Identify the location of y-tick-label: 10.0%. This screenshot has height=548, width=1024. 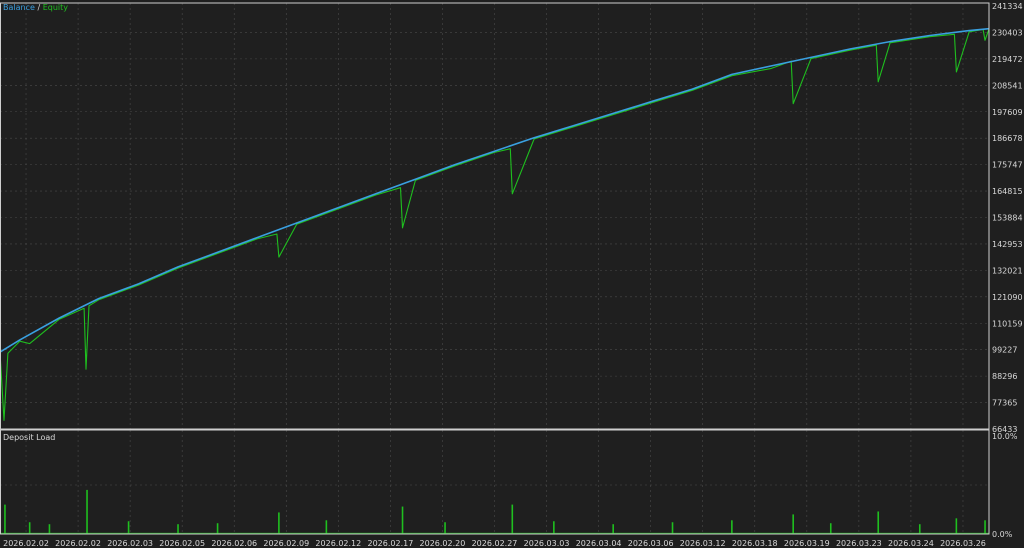
(1005, 436).